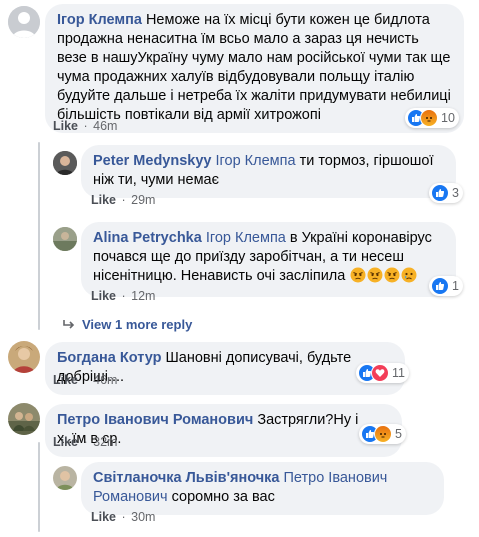  What do you see at coordinates (143, 517) in the screenshot?
I see `comment-timestamp: 30m` at bounding box center [143, 517].